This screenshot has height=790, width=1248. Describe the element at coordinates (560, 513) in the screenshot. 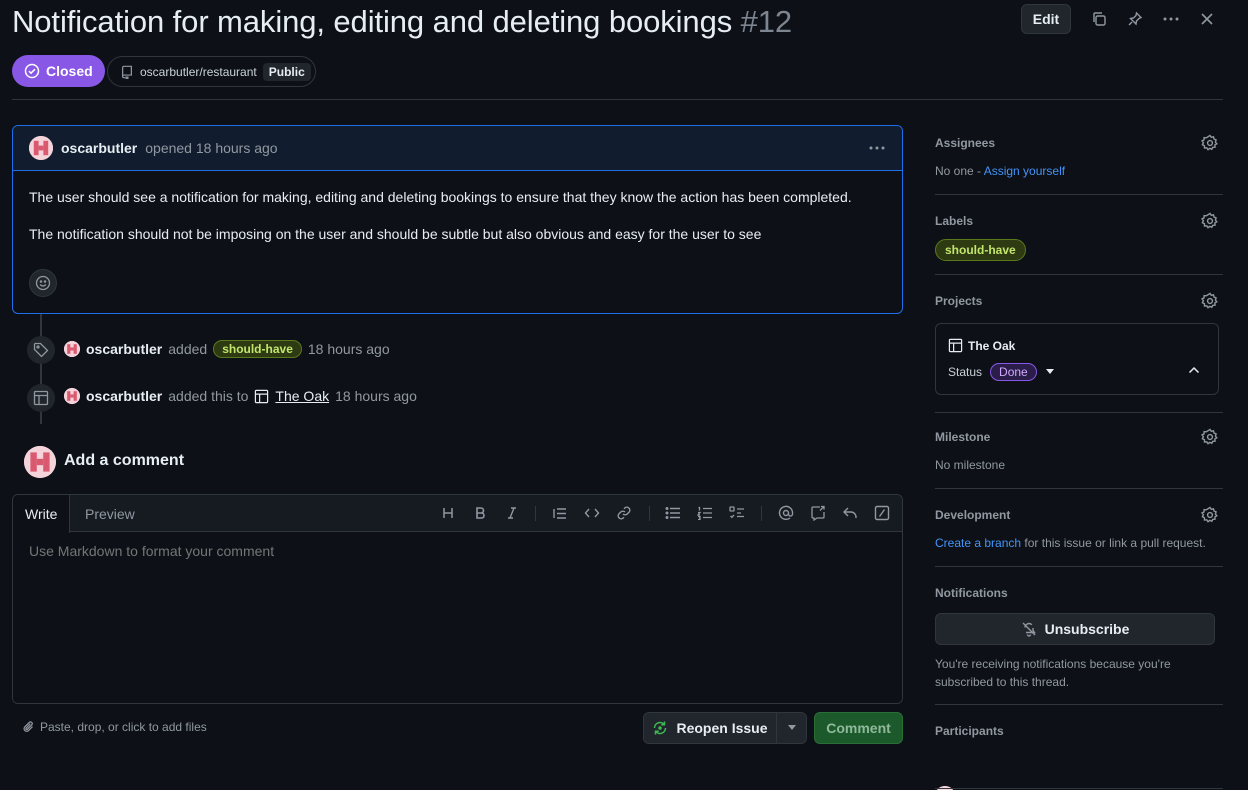

I see `quote-icon` at that location.